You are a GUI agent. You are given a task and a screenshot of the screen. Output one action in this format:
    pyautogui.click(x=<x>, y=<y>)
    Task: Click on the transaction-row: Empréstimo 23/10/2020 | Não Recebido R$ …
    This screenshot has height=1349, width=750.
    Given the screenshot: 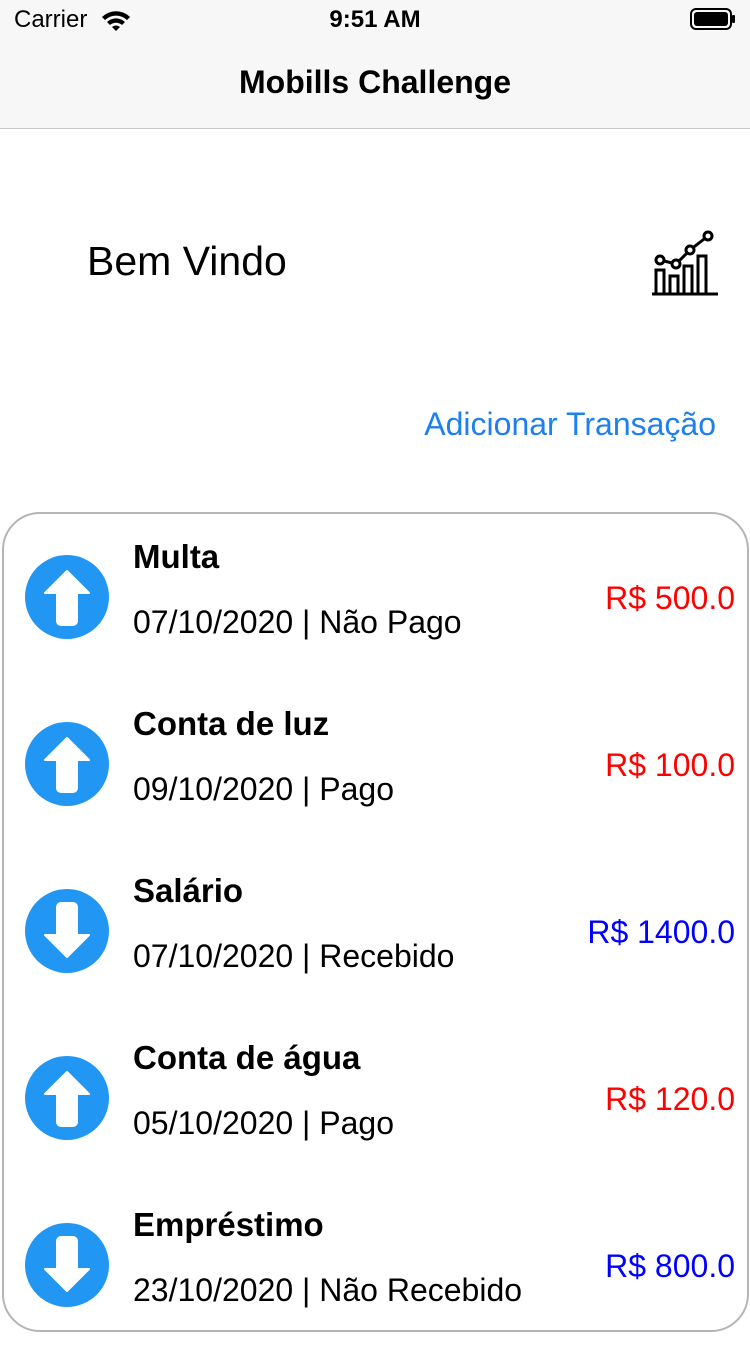 What is the action you would take?
    pyautogui.click(x=376, y=1265)
    